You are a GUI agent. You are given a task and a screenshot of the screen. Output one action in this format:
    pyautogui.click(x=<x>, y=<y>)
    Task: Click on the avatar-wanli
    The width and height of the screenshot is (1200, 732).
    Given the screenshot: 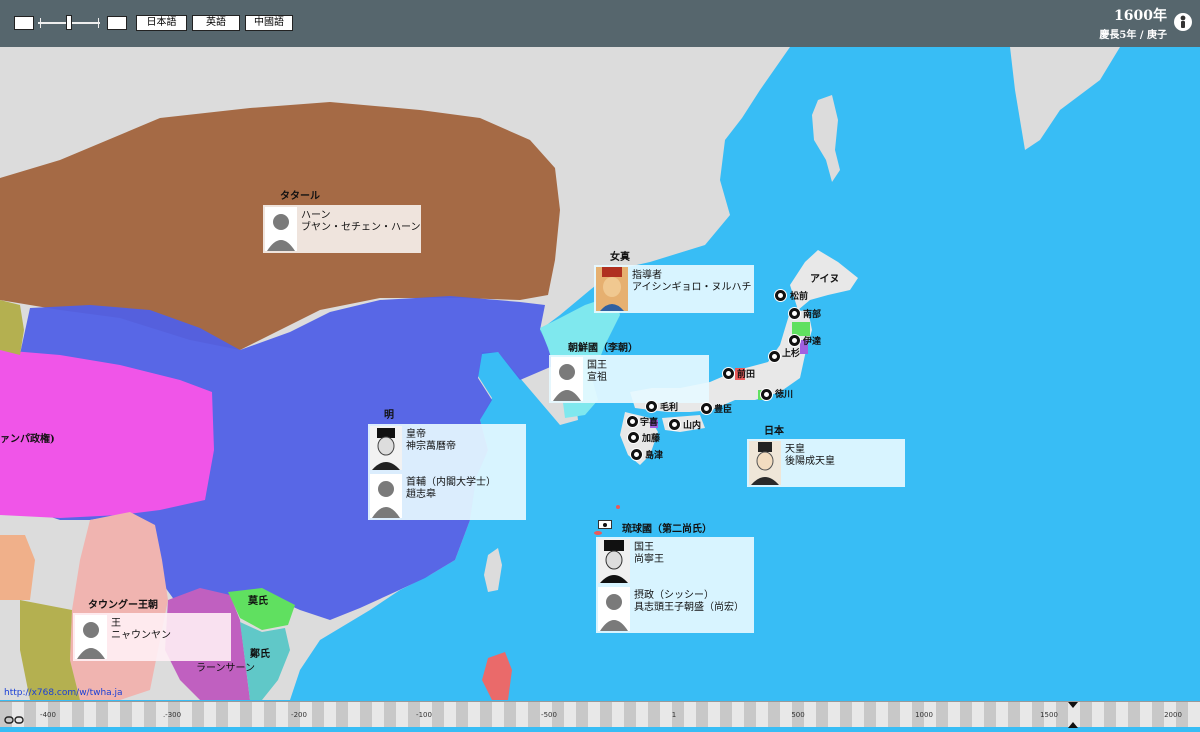 What is the action you would take?
    pyautogui.click(x=386, y=448)
    